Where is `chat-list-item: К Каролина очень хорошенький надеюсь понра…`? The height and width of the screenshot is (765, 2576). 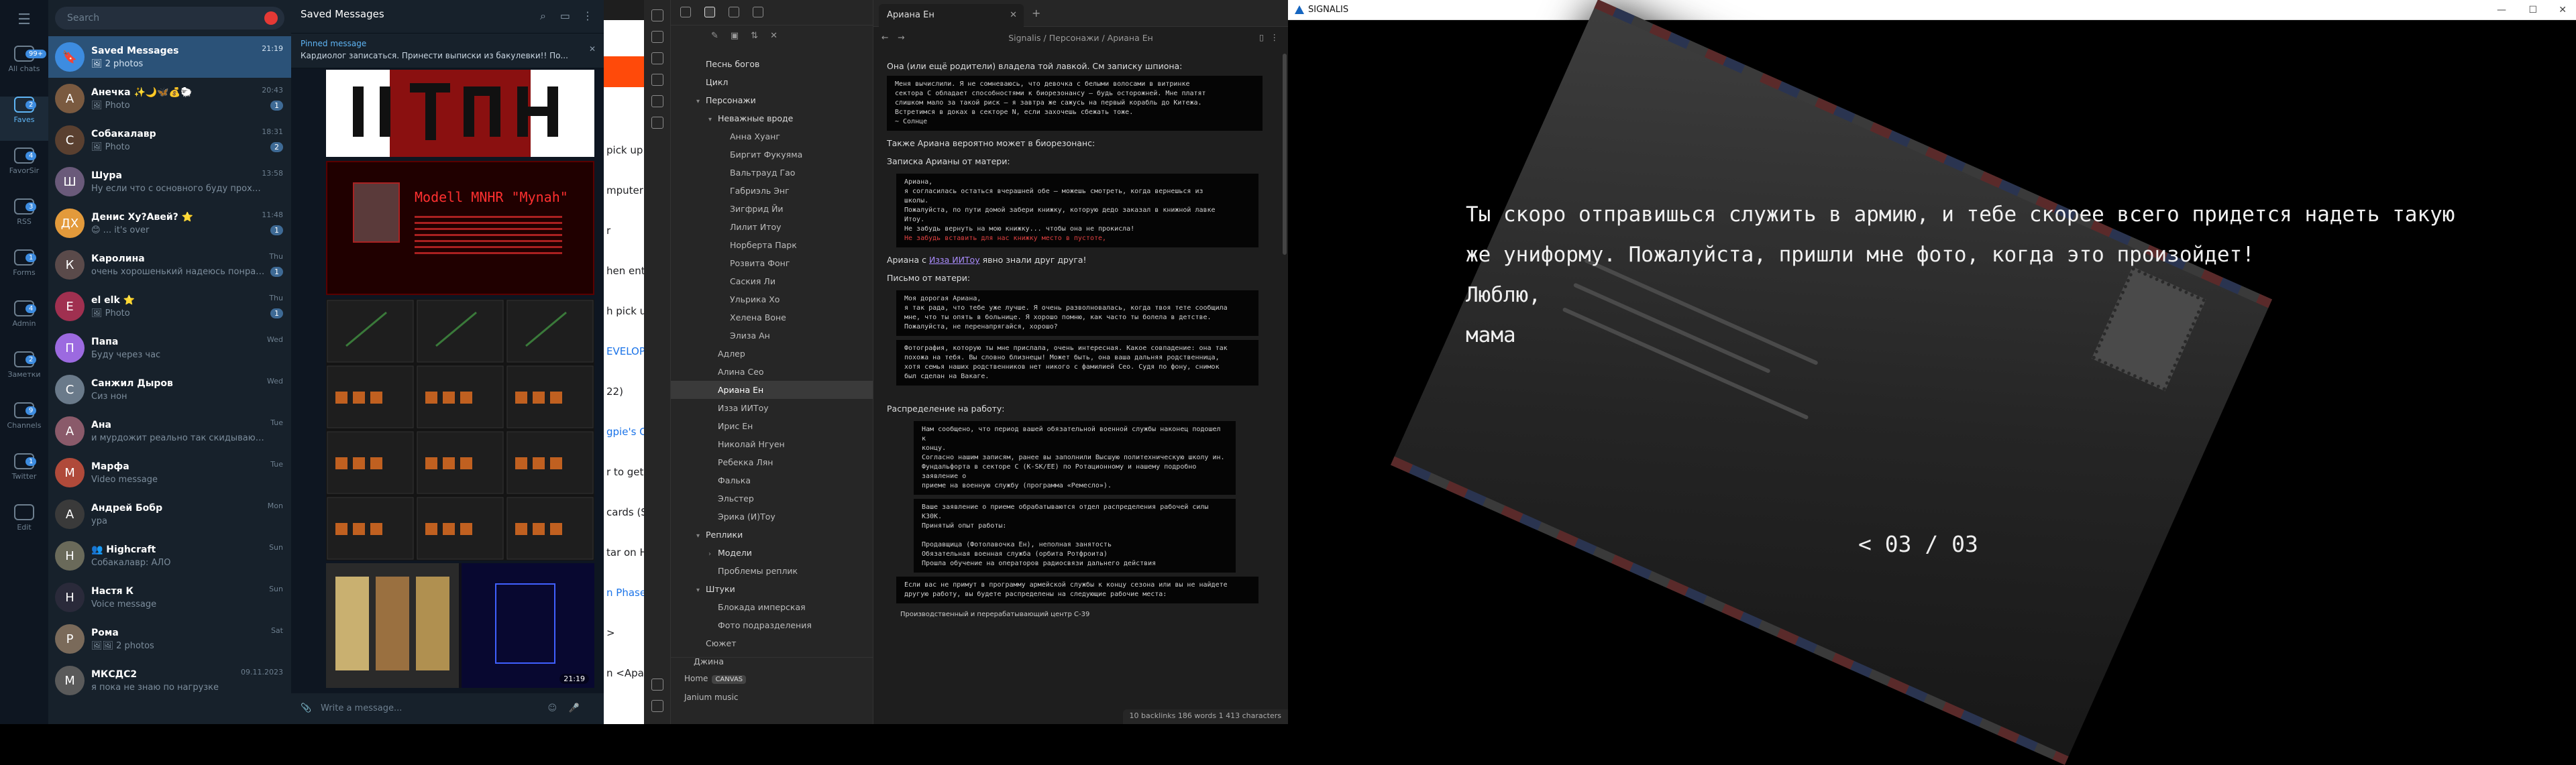
chat-list-item: К Каролина очень хорошенький надеюсь понра… is located at coordinates (169, 265).